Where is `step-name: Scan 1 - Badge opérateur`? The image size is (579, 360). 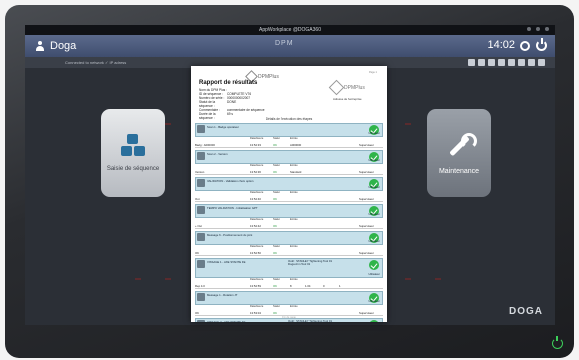
step-name: Scan 1 - Badge opérateur is located at coordinates (223, 127).